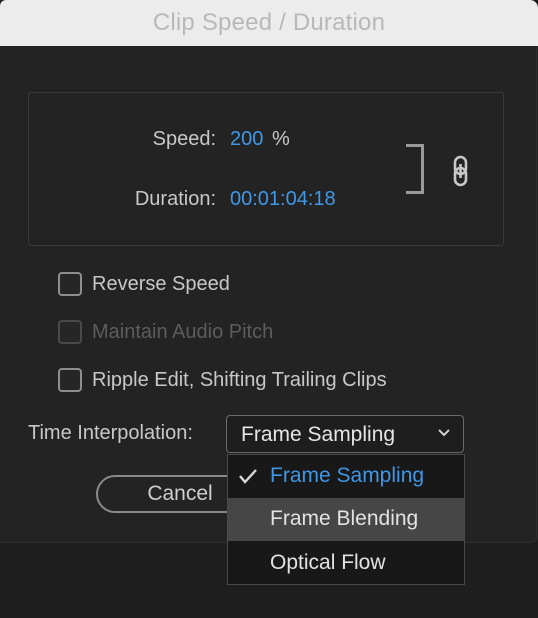 This screenshot has width=538, height=618. Describe the element at coordinates (444, 433) in the screenshot. I see `chevron-down-icon` at that location.